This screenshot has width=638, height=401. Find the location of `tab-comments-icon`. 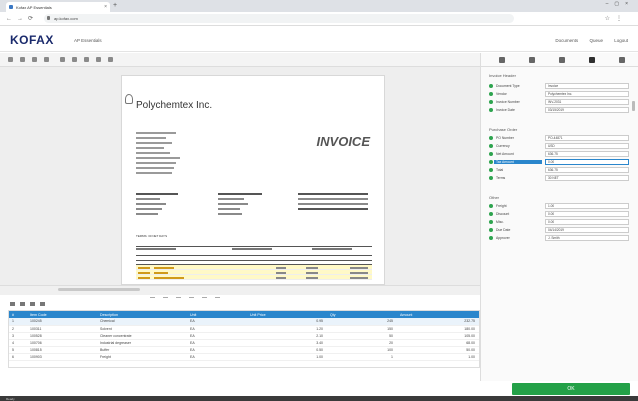

tab-comments-icon is located at coordinates (592, 60).